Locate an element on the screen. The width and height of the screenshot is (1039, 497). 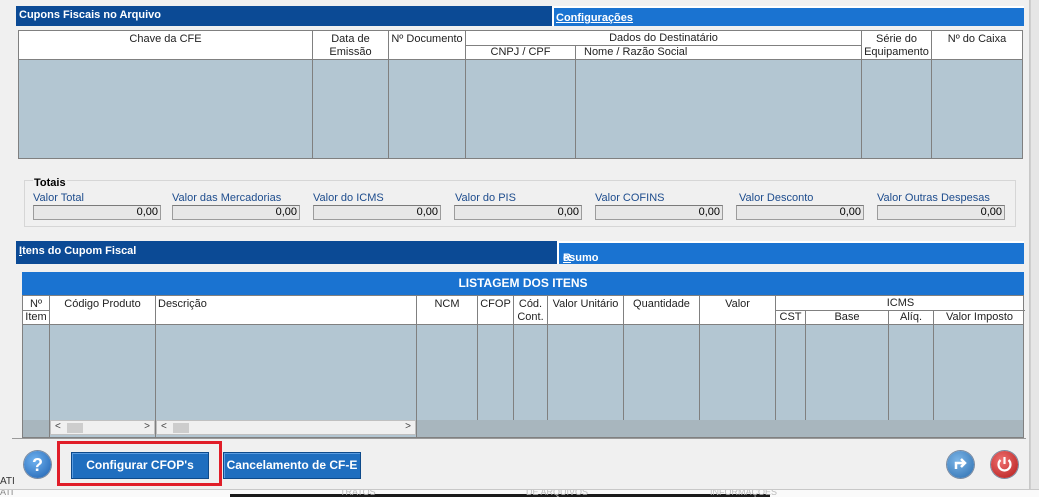
label-valor-pis: Valor do PIS is located at coordinates (485, 198).